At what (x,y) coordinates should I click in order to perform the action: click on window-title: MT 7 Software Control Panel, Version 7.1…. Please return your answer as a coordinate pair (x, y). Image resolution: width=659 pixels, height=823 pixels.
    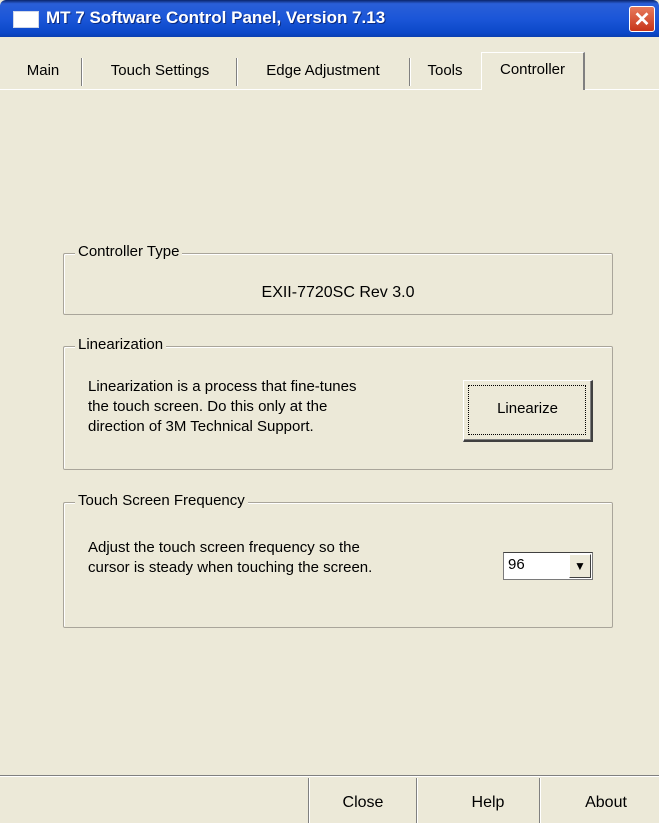
    Looking at the image, I should click on (216, 17).